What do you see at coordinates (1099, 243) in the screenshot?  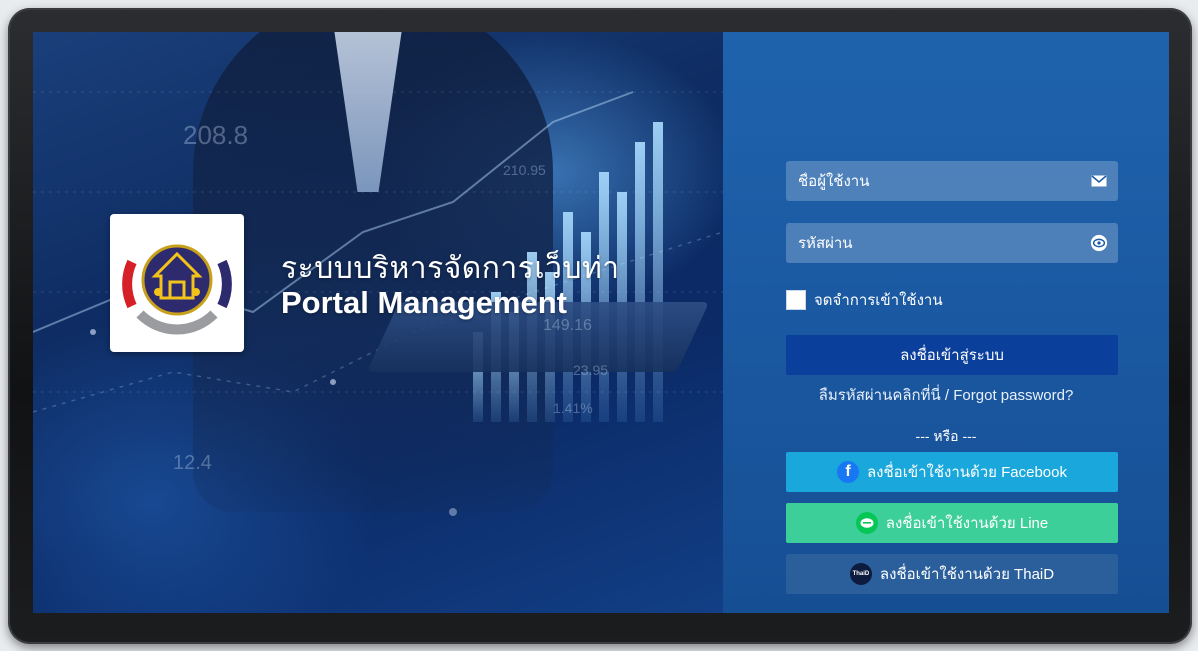 I see `eye-icon` at bounding box center [1099, 243].